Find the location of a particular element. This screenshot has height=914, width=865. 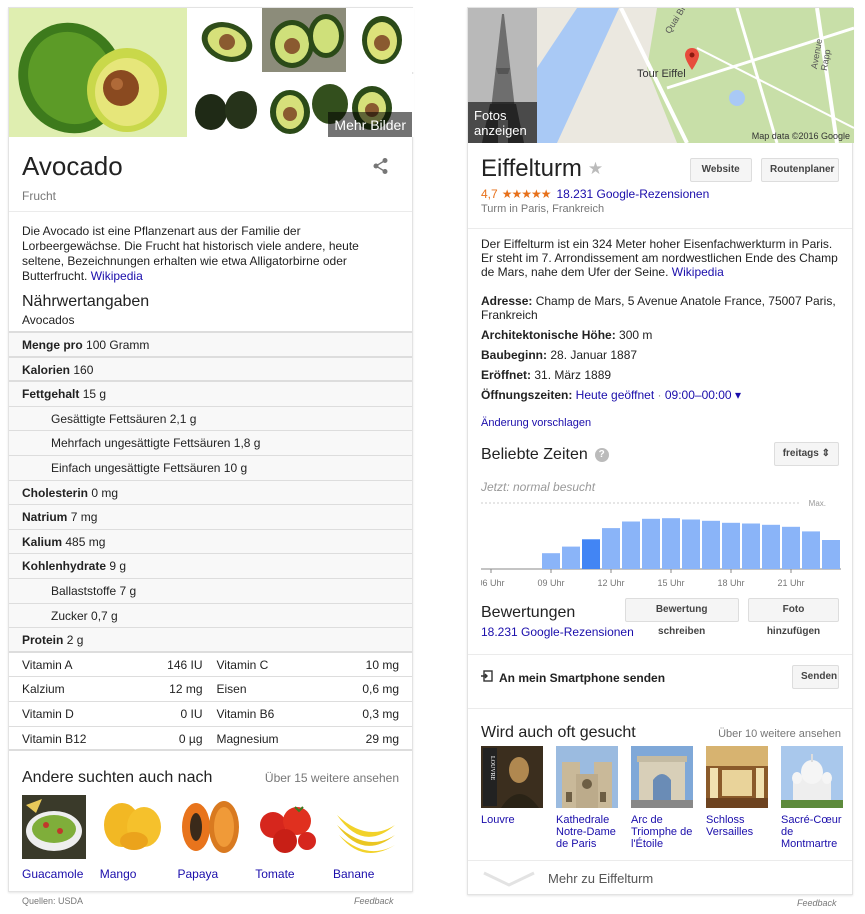

also-item-versailles: Schloss Versailles is located at coordinates (737, 798).